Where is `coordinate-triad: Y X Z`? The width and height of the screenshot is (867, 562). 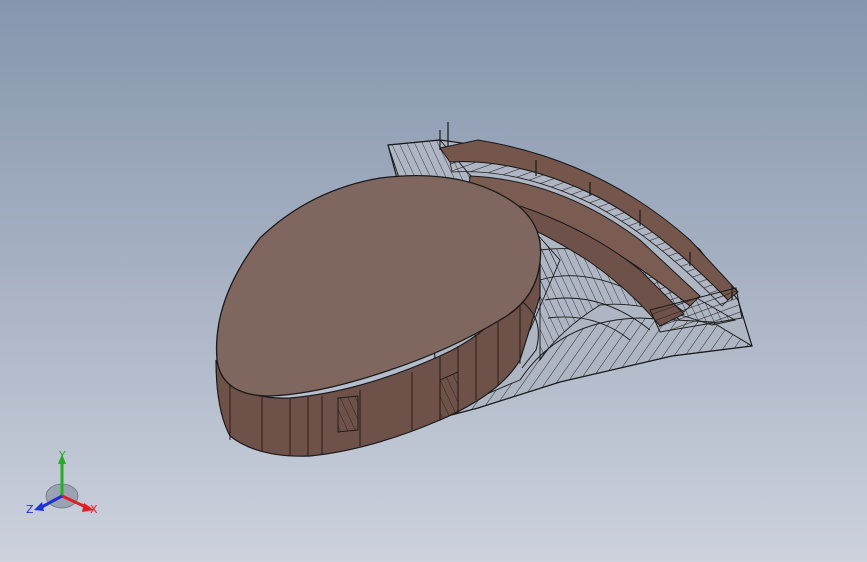
coordinate-triad: Y X Z is located at coordinates (66, 486).